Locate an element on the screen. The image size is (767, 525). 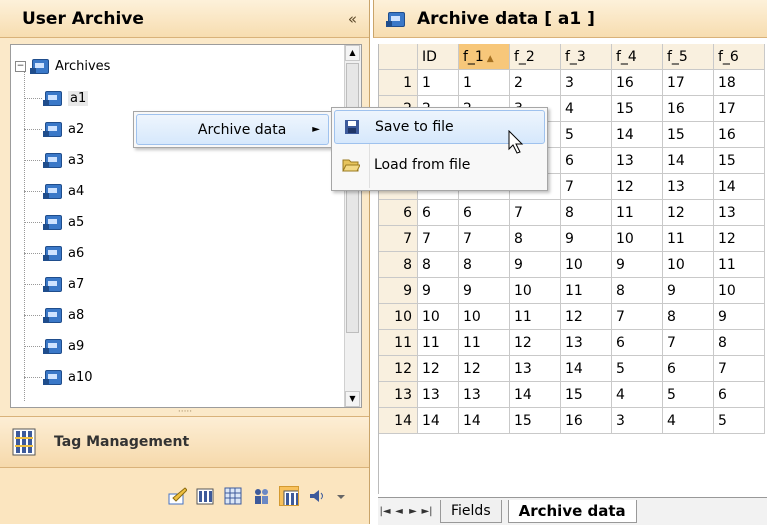
table-cell: 2 is located at coordinates (535, 82).